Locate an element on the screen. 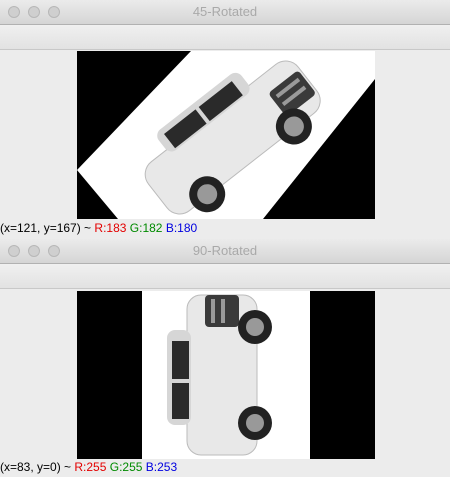  pixel-status-bar: (x=83, y=0) ~ R:255 G:255 B:253 is located at coordinates (88, 467).